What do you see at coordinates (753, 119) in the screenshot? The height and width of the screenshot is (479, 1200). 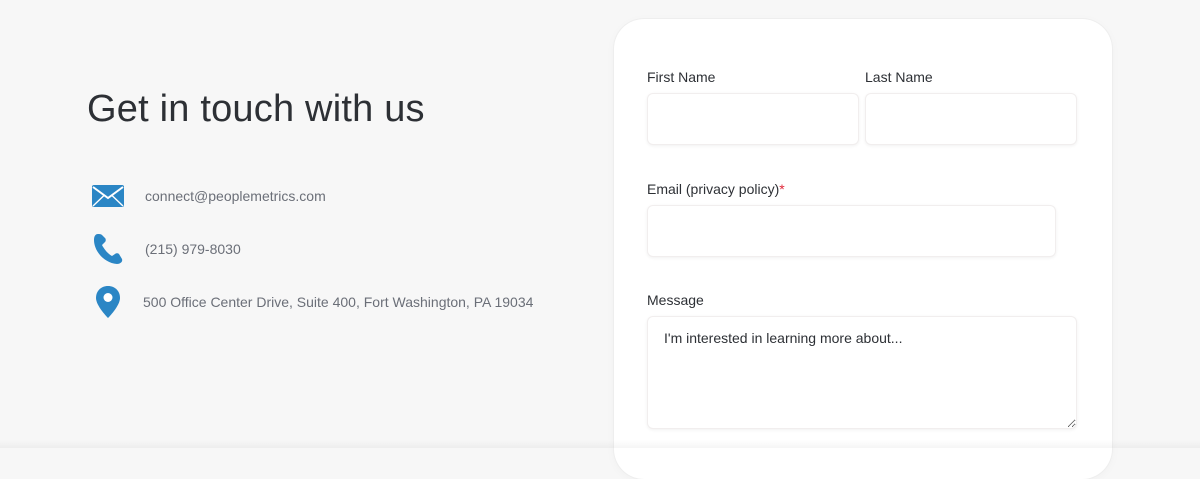 I see `first-name-input` at bounding box center [753, 119].